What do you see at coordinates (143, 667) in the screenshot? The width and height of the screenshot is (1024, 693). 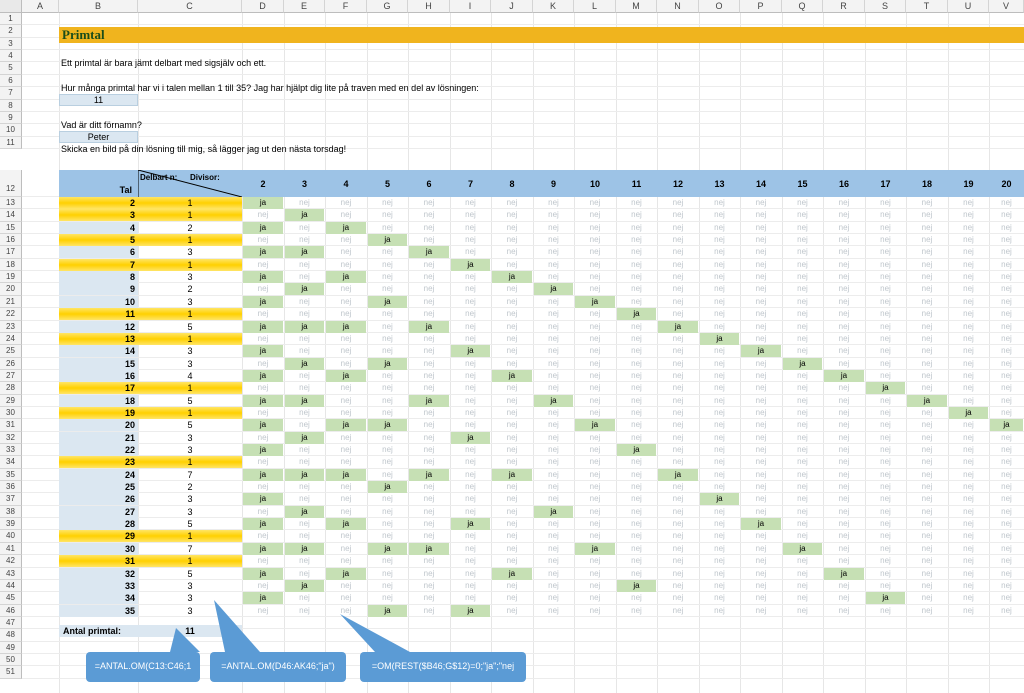 I see `callout-count-formula: =ANTAL.OM(C13:C46;1` at bounding box center [143, 667].